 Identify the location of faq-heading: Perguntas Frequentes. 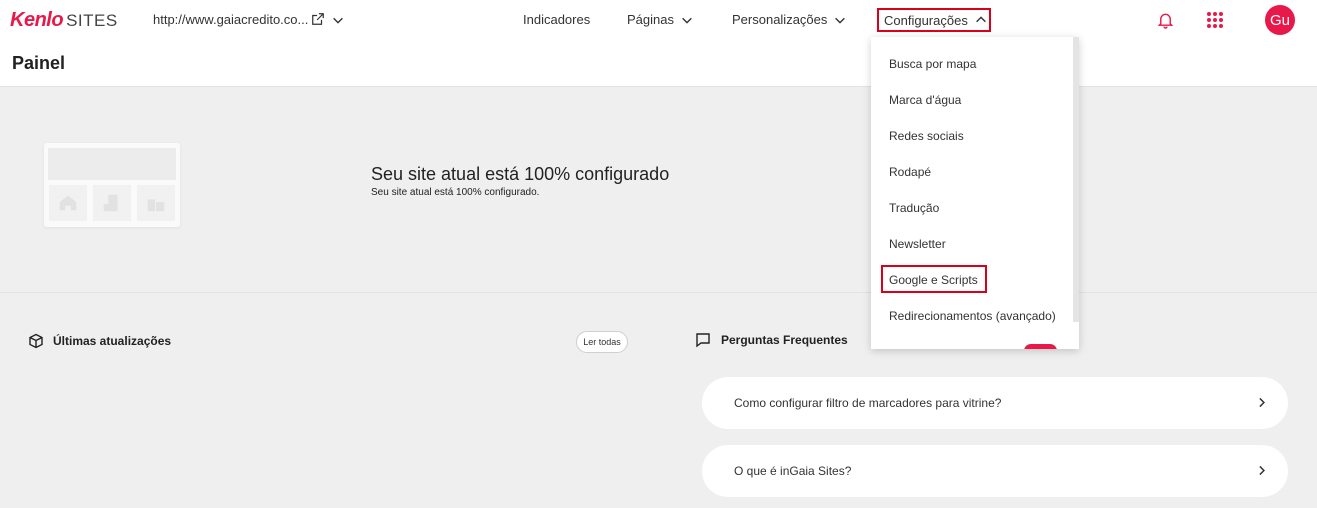
(771, 340).